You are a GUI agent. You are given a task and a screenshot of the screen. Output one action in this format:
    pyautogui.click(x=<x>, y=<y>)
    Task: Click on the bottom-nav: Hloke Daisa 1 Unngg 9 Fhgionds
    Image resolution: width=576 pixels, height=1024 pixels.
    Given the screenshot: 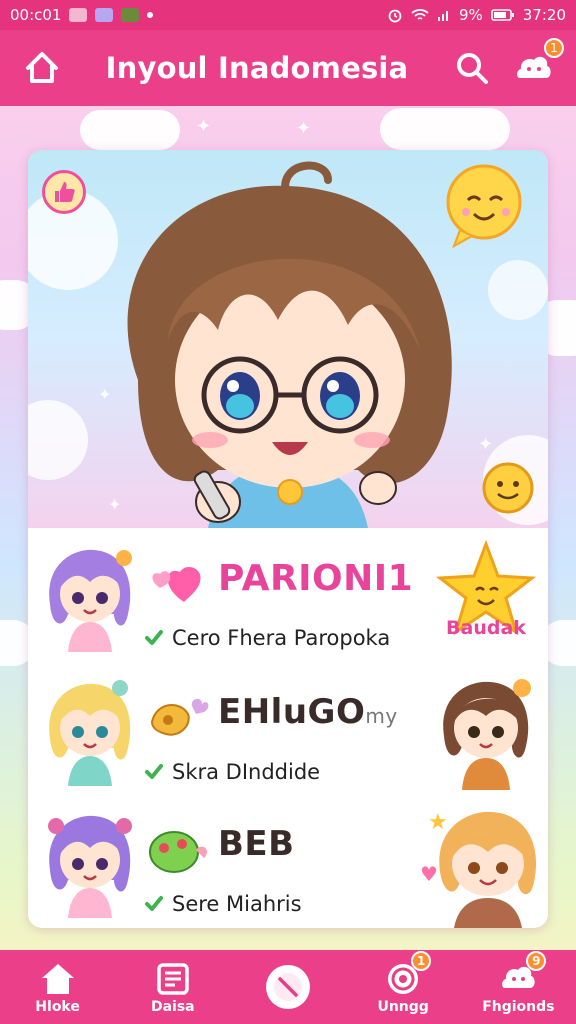 What is the action you would take?
    pyautogui.click(x=288, y=987)
    